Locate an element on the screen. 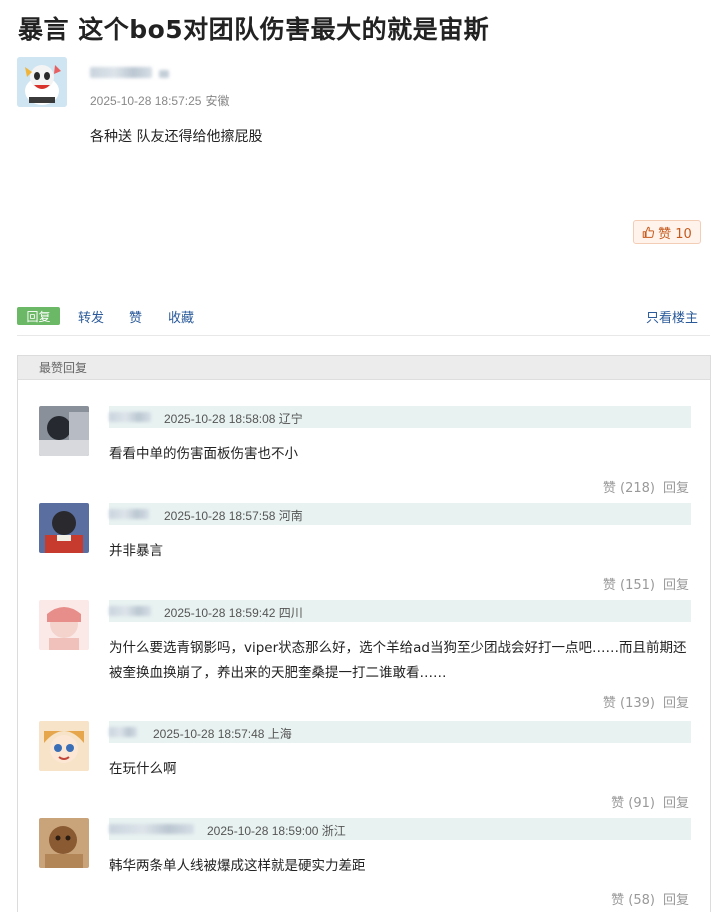 This screenshot has height=912, width=720. reply-time: 2025-10-28 18:57:58 河南 is located at coordinates (233, 515).